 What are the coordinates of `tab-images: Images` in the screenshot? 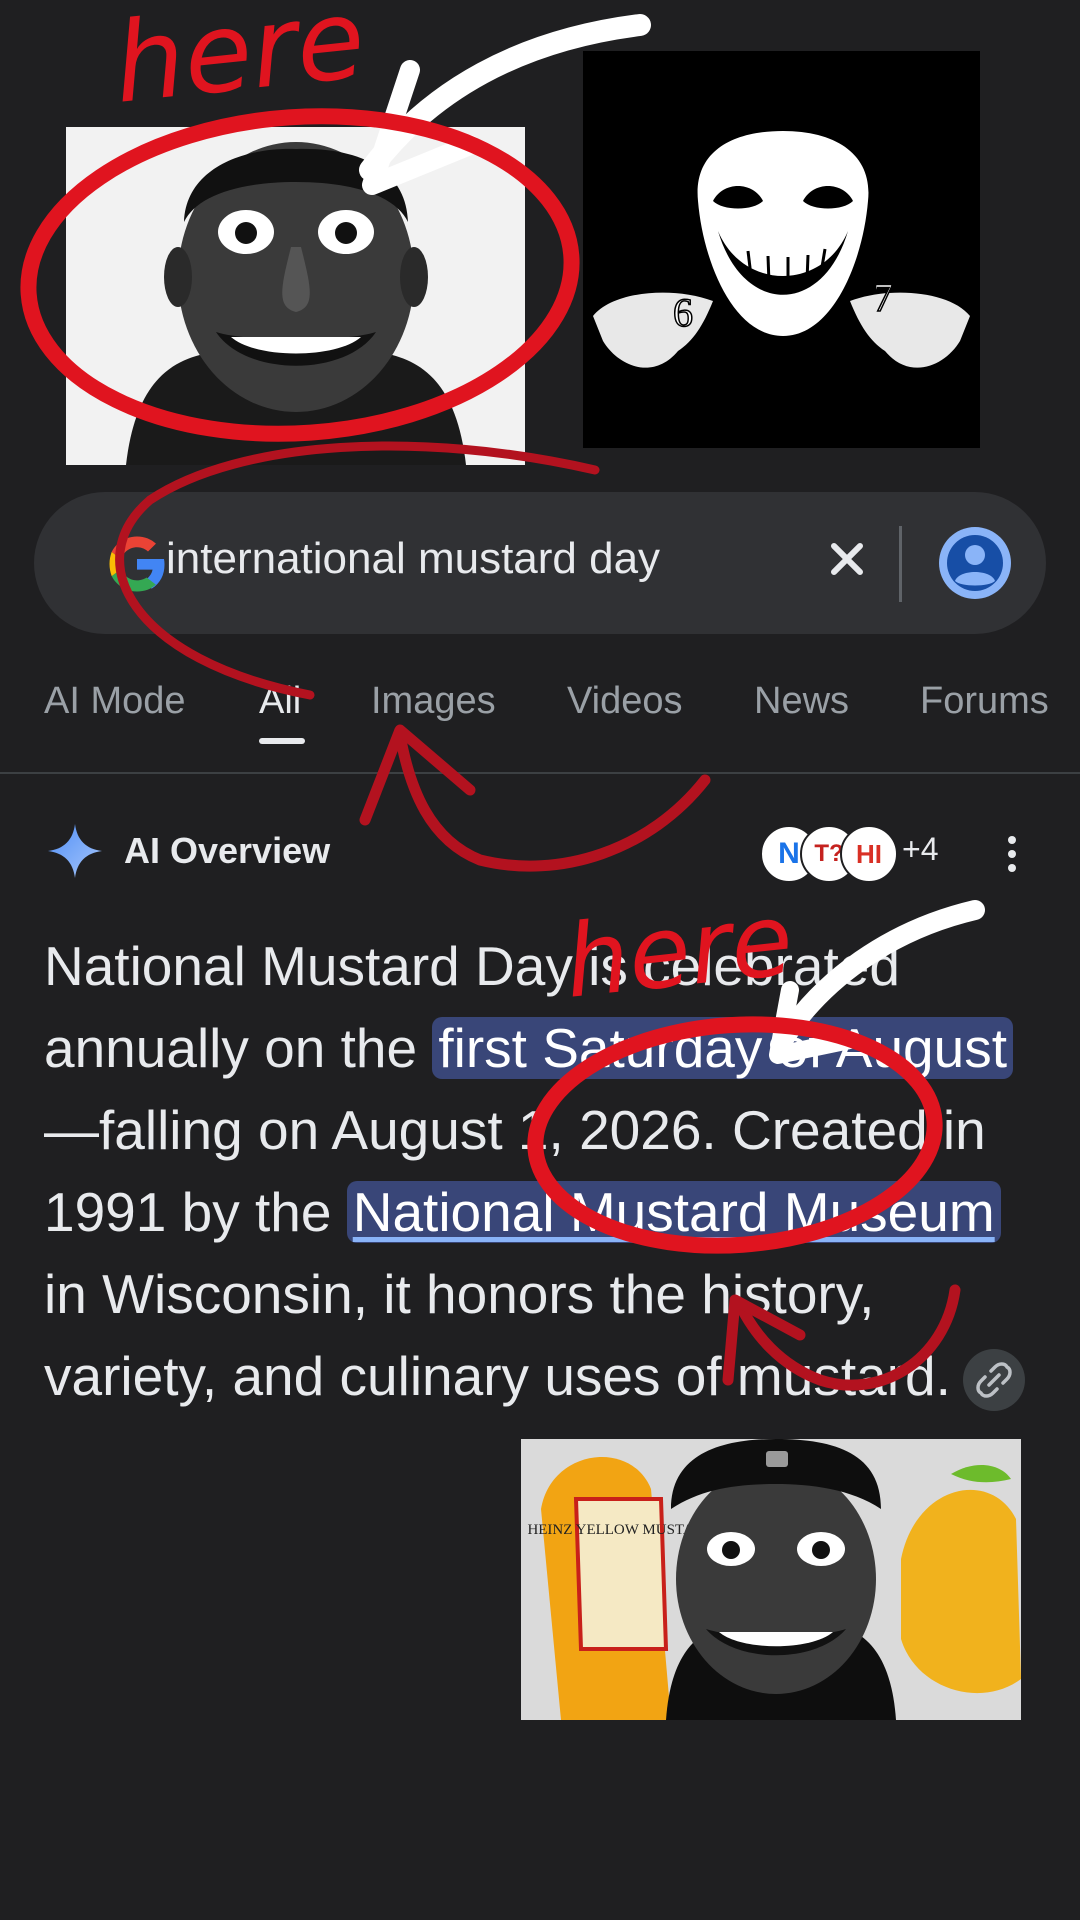 It's located at (433, 701).